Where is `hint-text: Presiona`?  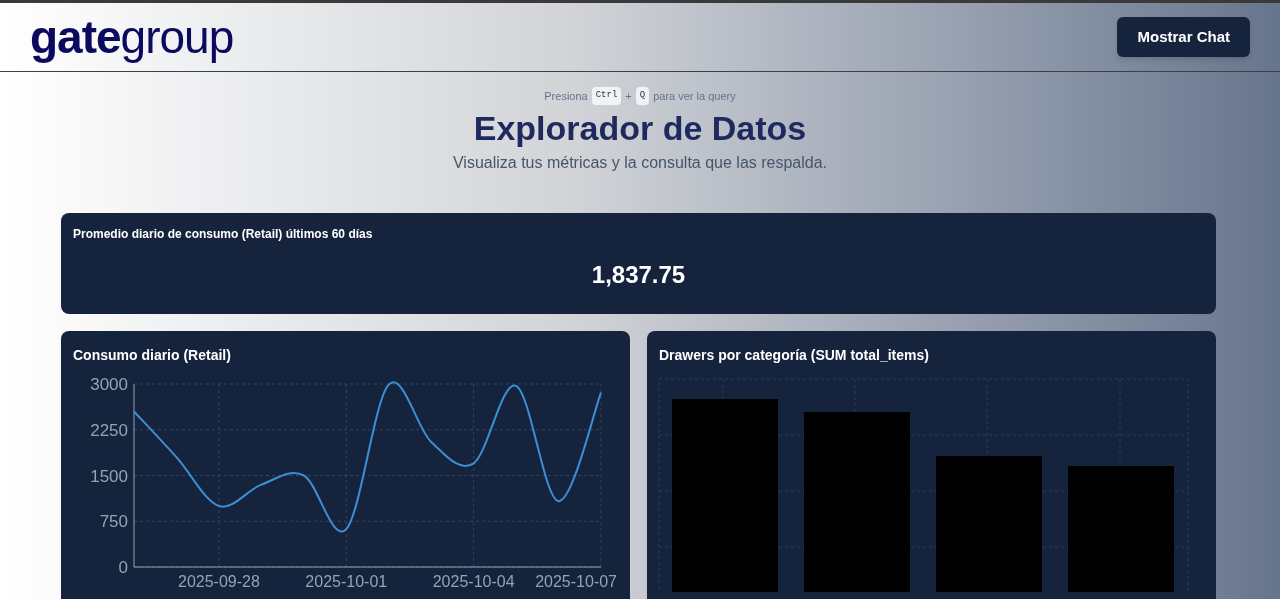 hint-text: Presiona is located at coordinates (566, 96).